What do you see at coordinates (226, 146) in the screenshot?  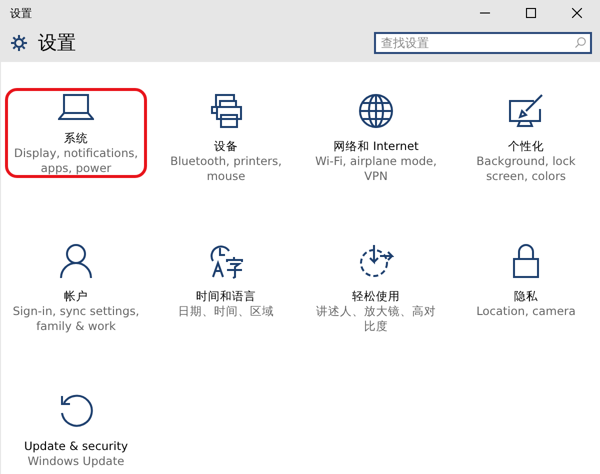 I see `tile-title: 设备` at bounding box center [226, 146].